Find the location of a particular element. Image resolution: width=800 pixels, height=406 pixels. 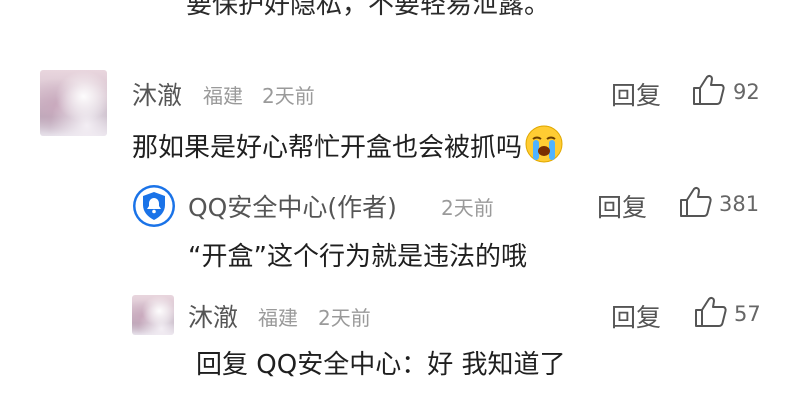

comment-text: 那如果是好心帮忙开盒也会被抓吗 is located at coordinates (327, 148).